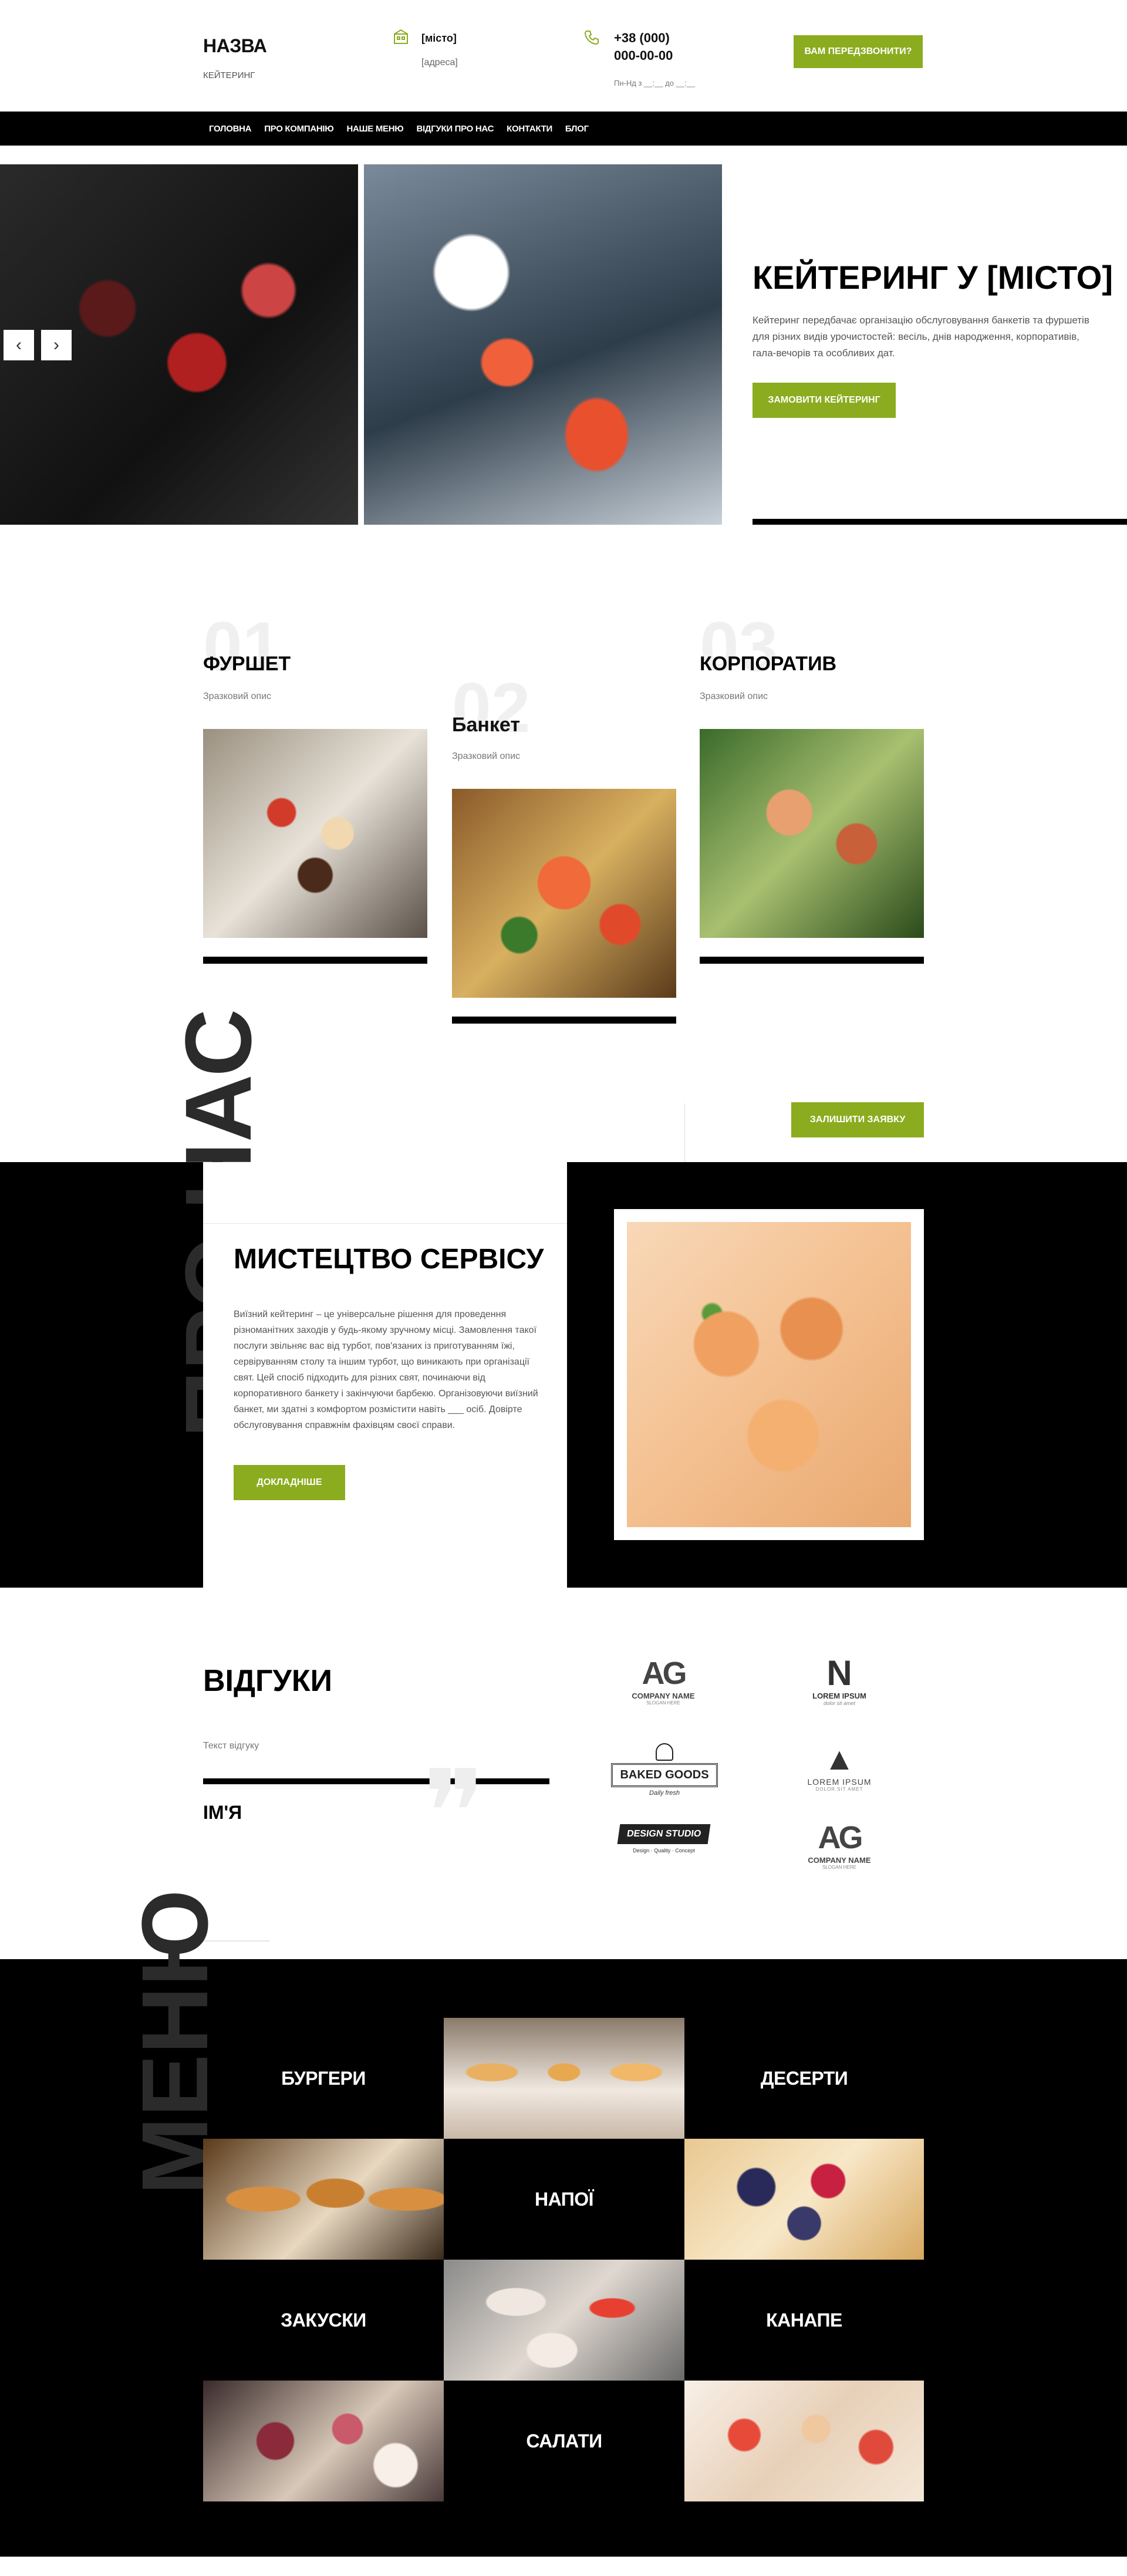  I want to click on hero-divider-bar, so click(940, 522).